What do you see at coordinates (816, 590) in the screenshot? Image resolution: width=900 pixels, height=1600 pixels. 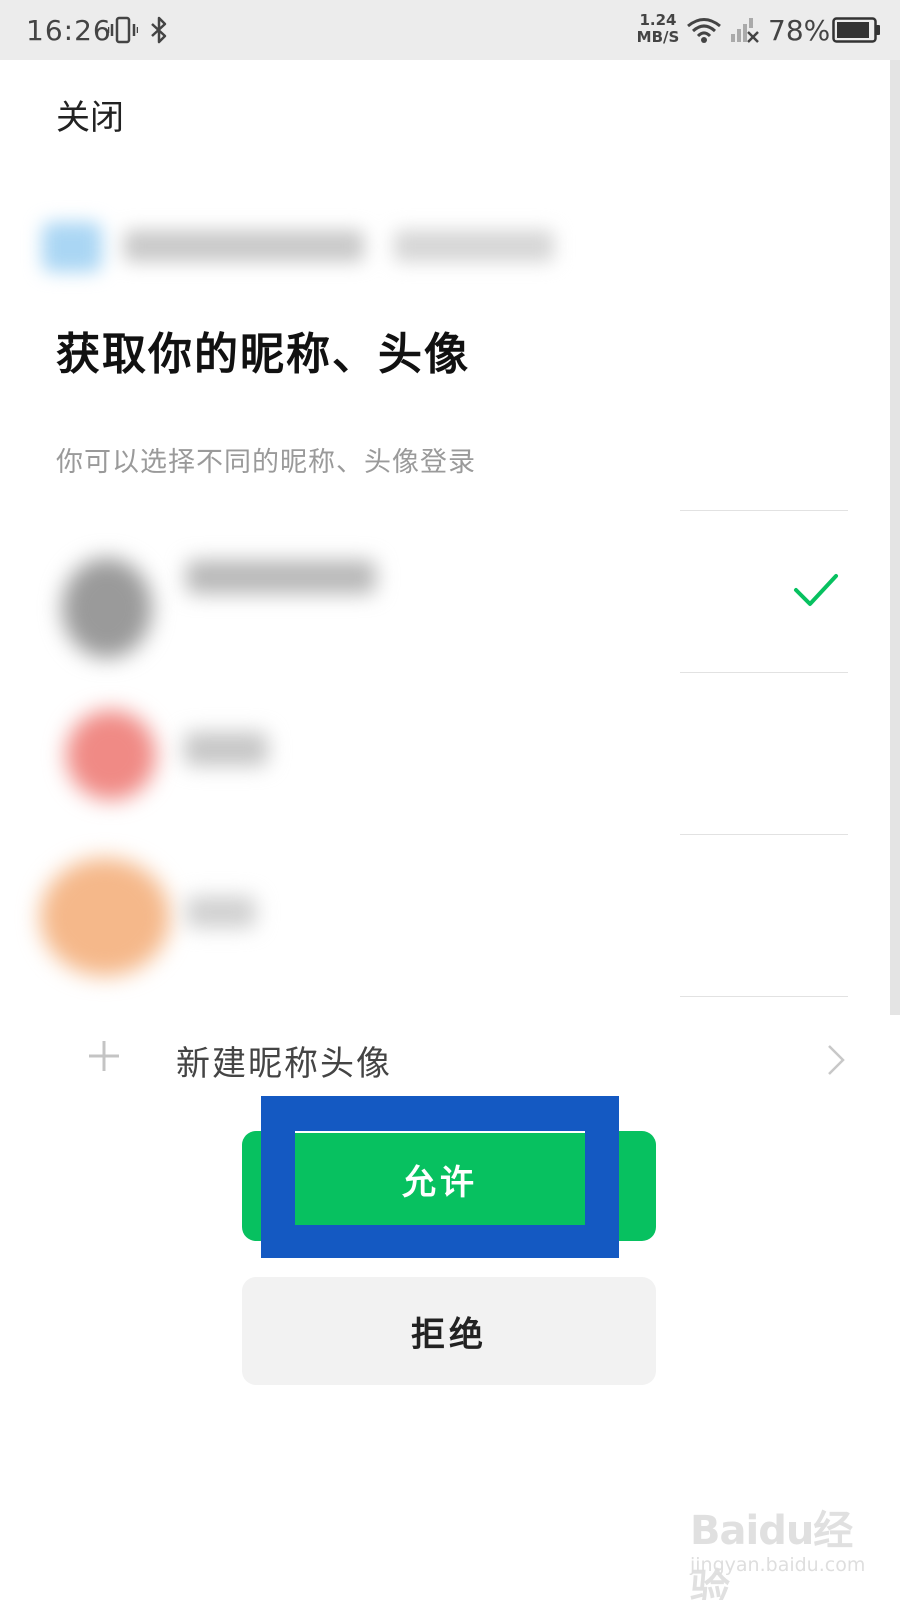 I see `check-icon` at bounding box center [816, 590].